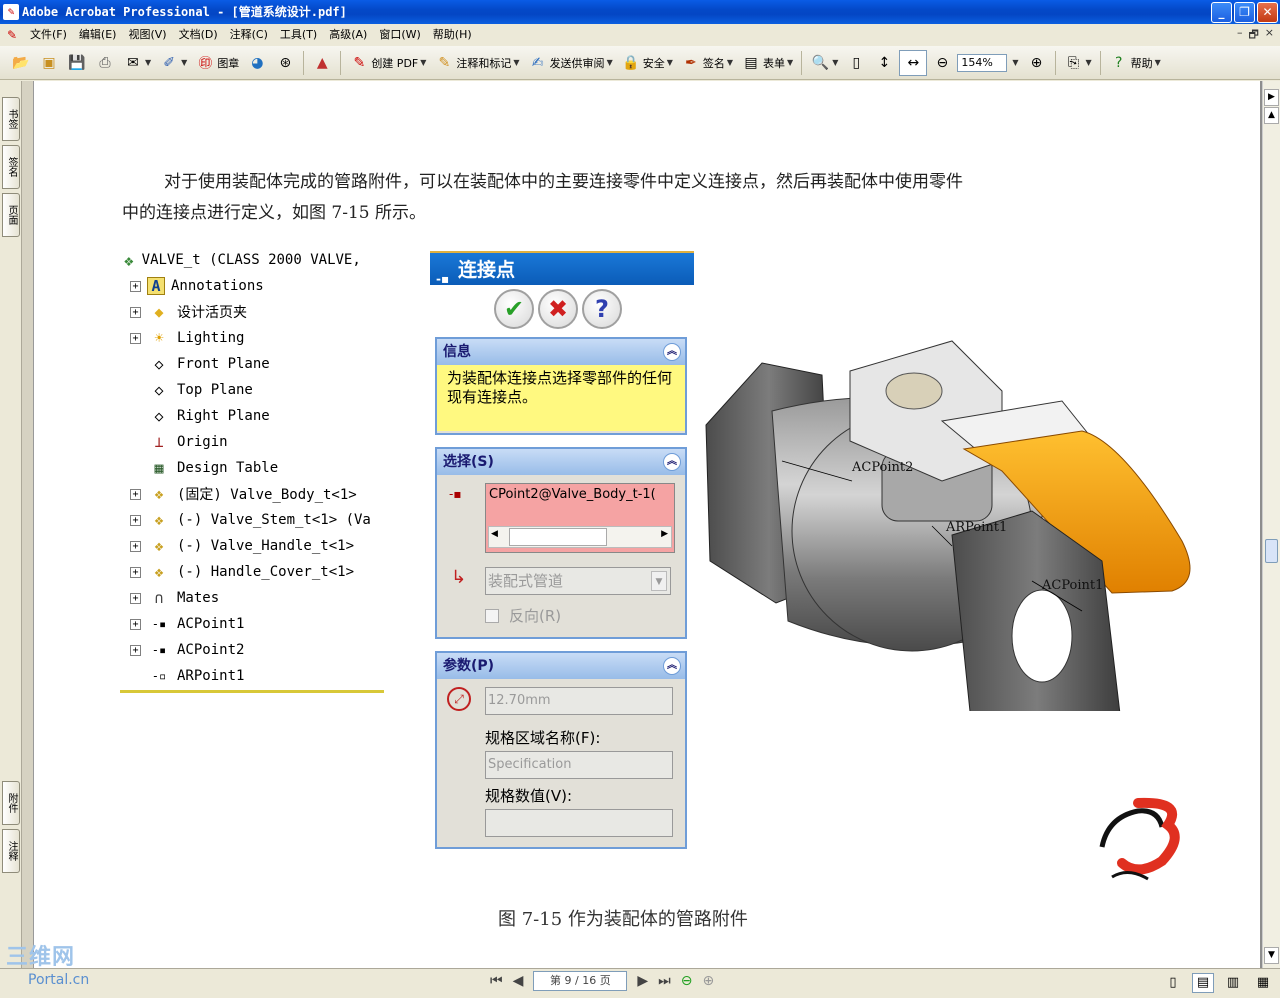 This screenshot has width=1280, height=998. What do you see at coordinates (514, 309) in the screenshot?
I see `ok-button: ✔` at bounding box center [514, 309].